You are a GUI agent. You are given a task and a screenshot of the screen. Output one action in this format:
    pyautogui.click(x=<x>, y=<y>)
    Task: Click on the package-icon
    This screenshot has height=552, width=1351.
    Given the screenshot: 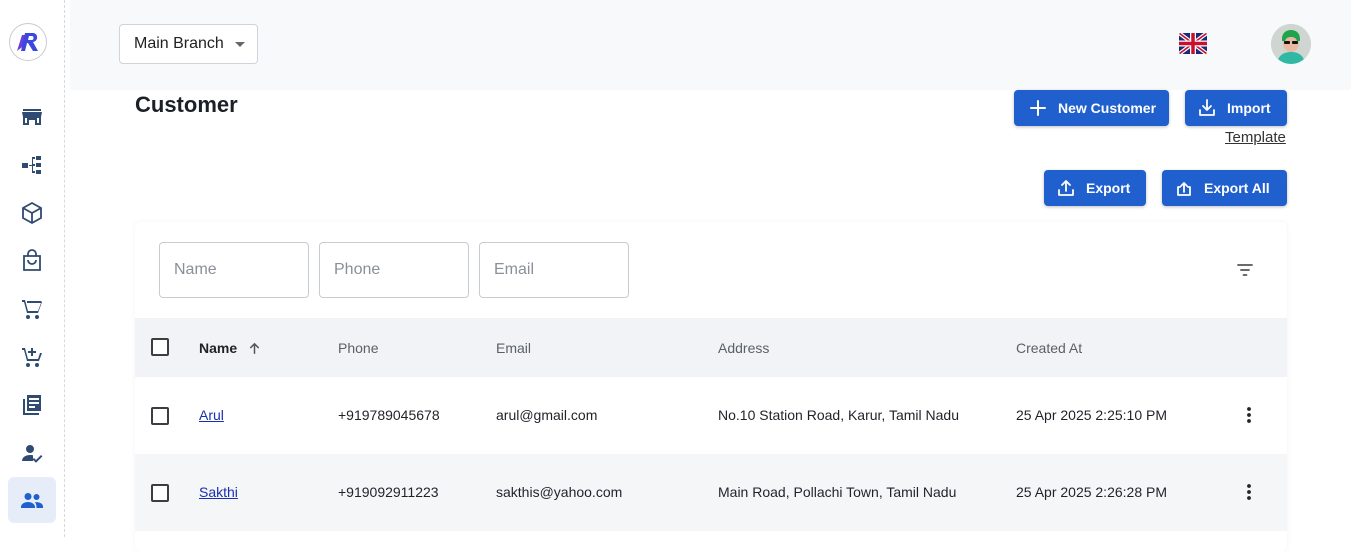 What is the action you would take?
    pyautogui.click(x=32, y=213)
    